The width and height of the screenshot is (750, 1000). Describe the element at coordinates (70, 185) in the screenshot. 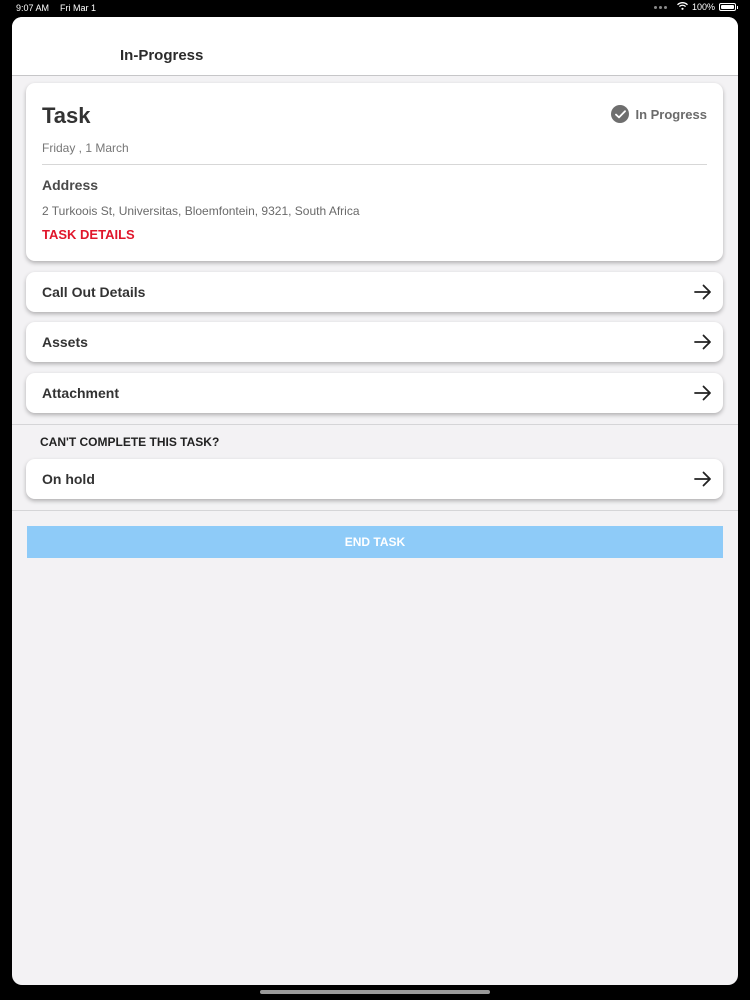

I see `address-label: Address` at that location.